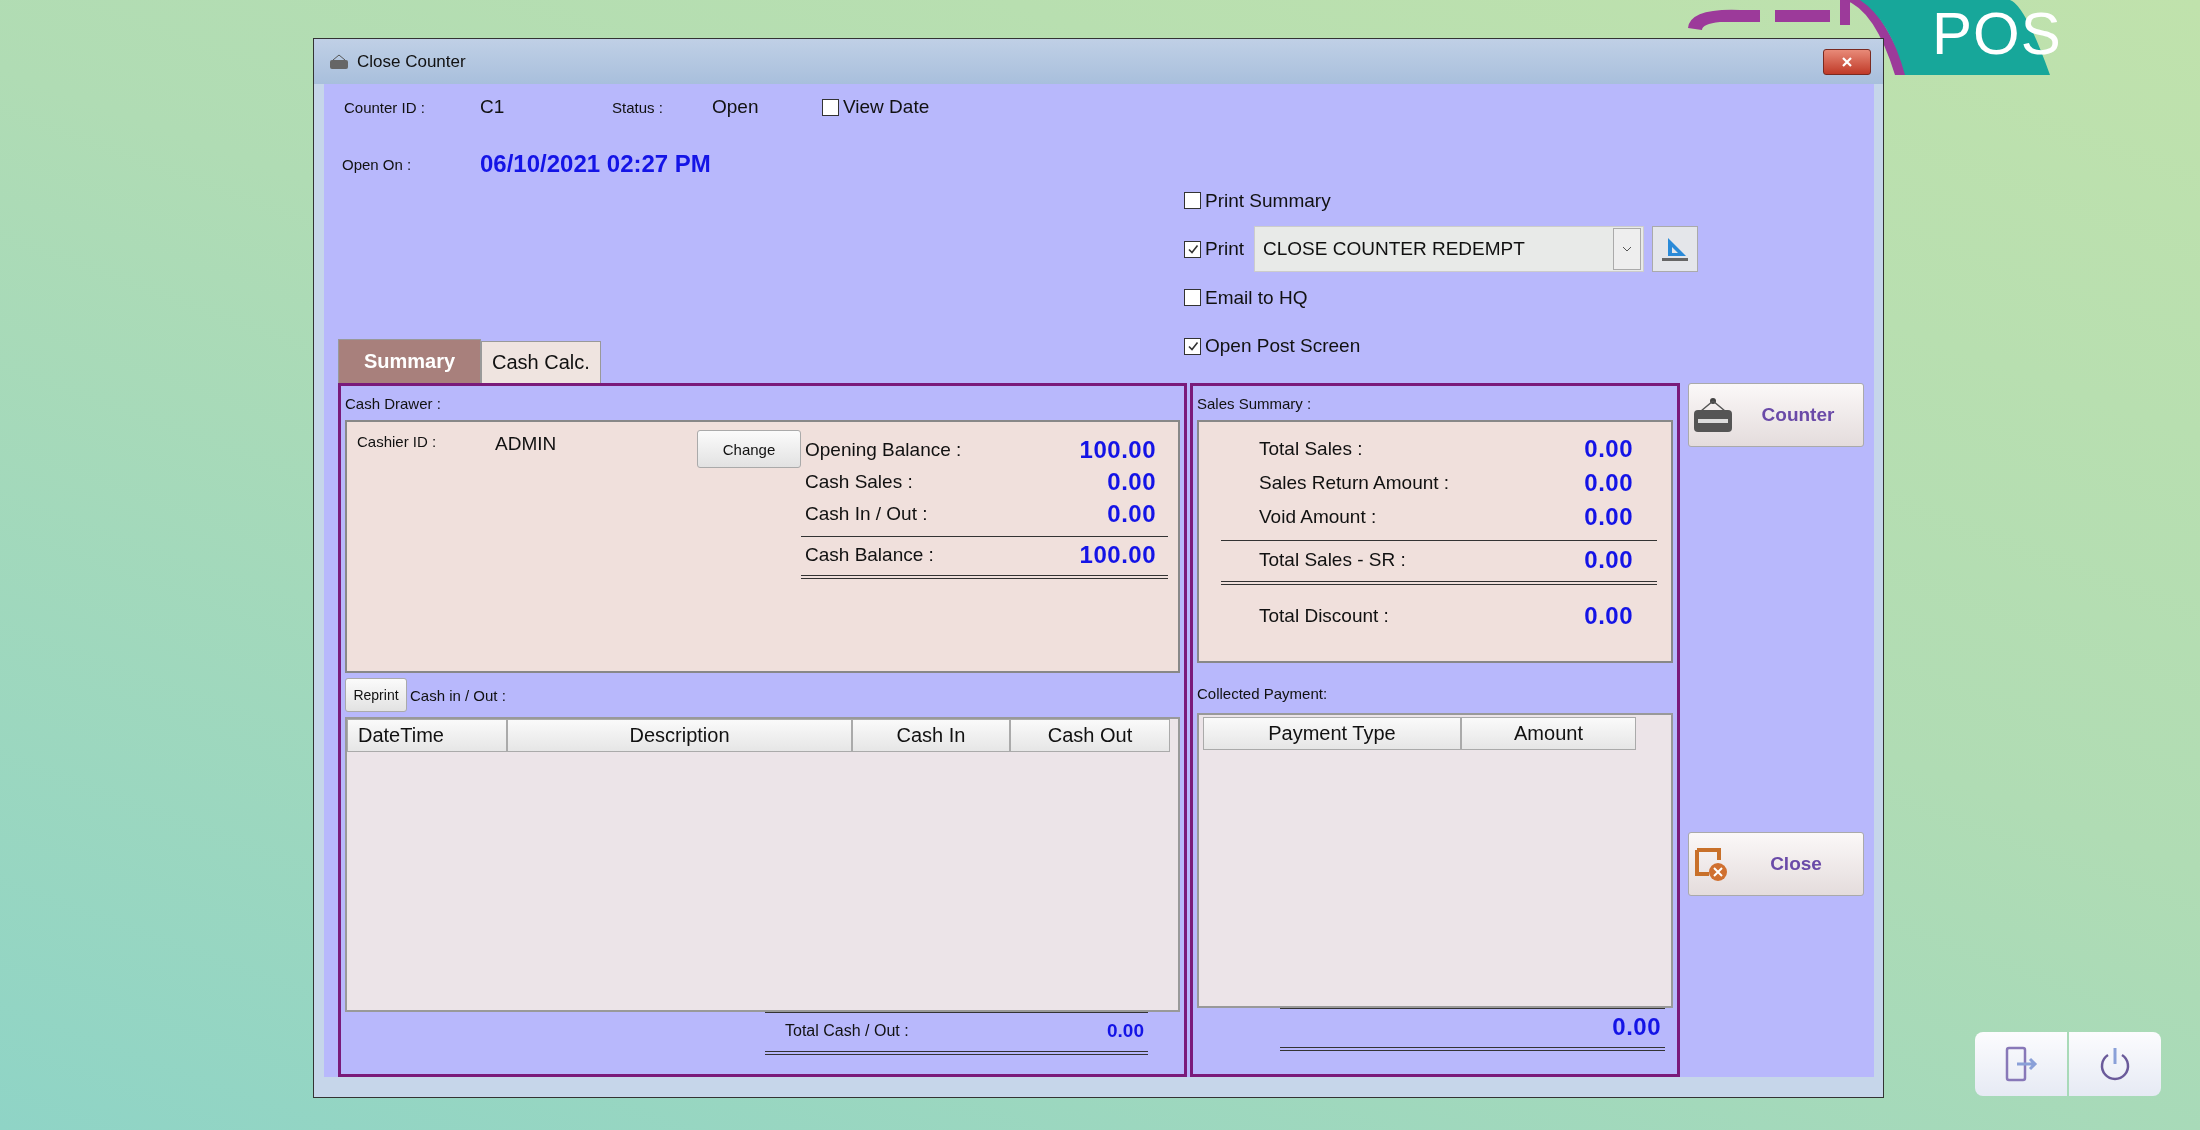  I want to click on cashier-id: ADMIN, so click(526, 444).